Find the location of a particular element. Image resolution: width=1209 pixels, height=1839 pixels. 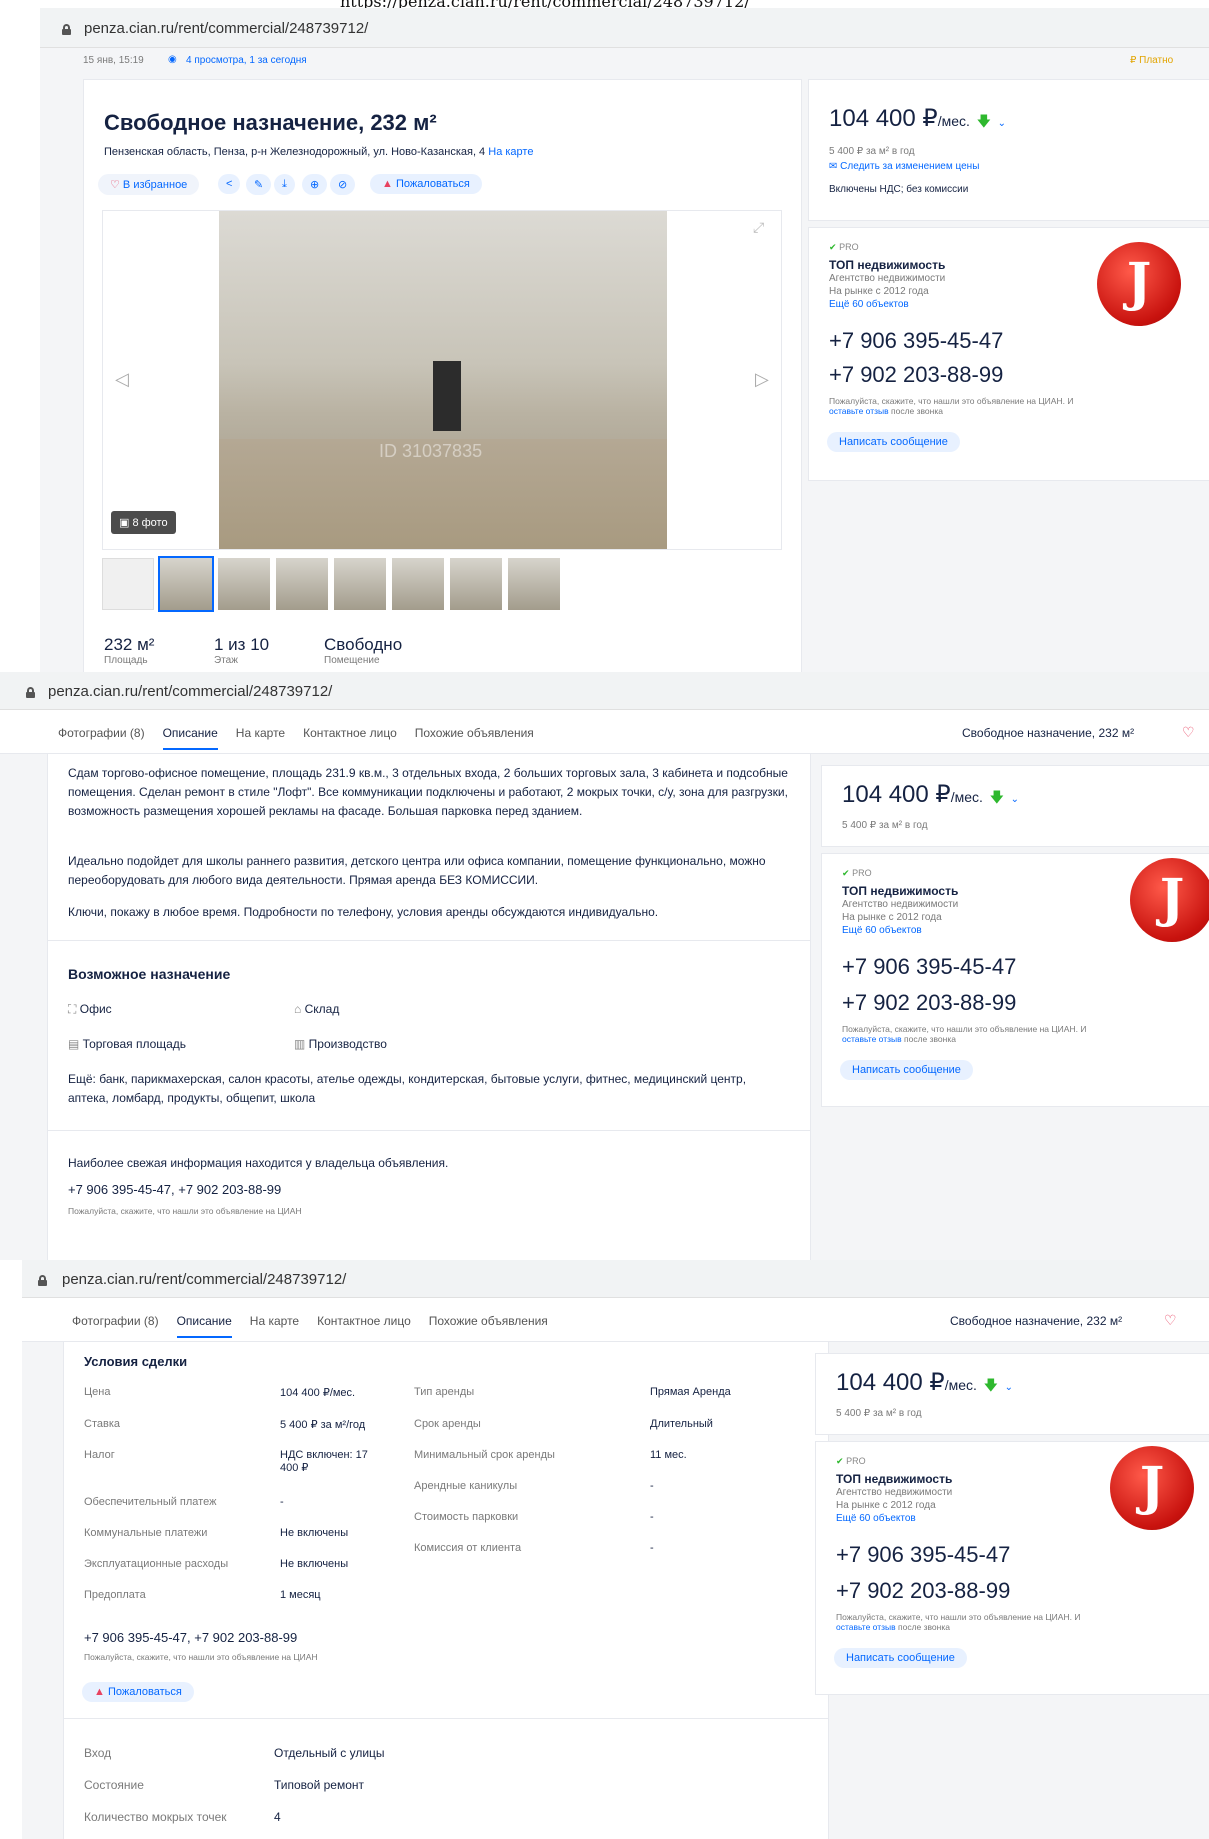

verified-icon: ✔ is located at coordinates (840, 1461).